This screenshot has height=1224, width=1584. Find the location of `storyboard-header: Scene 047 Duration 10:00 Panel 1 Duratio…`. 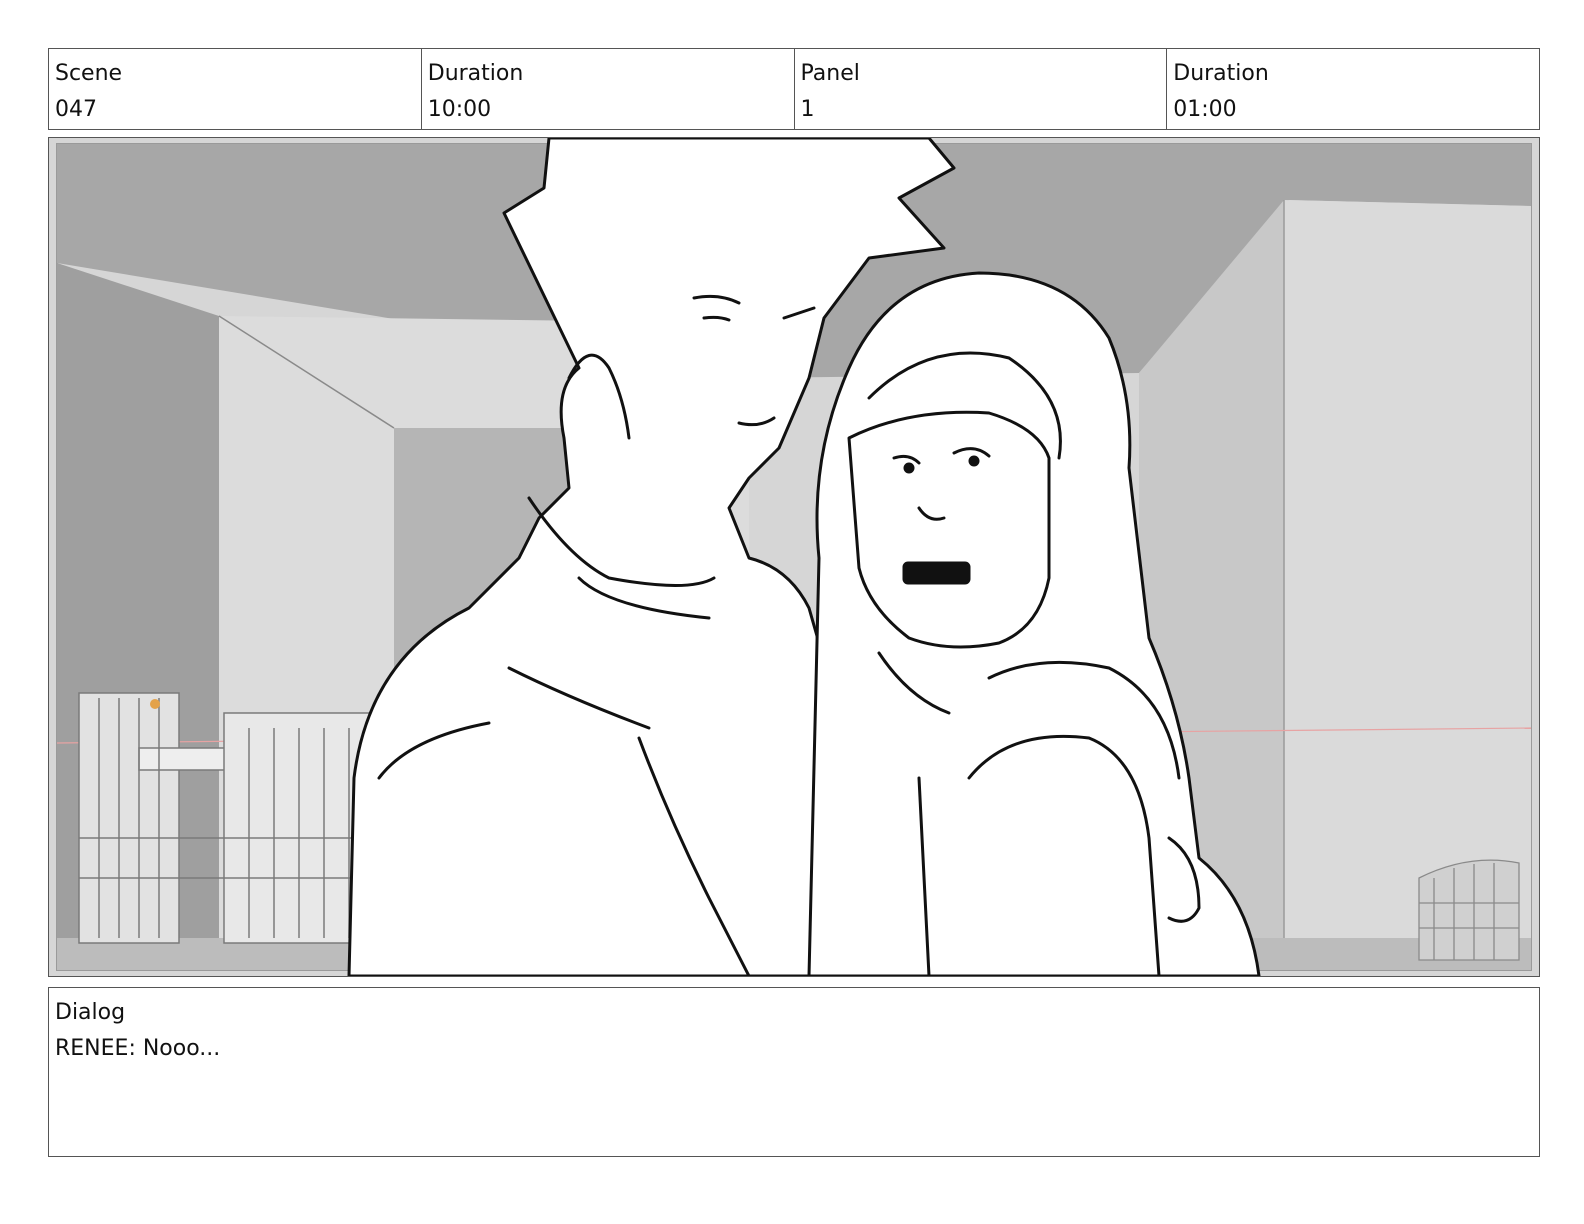

storyboard-header: Scene 047 Duration 10:00 Panel 1 Duratio… is located at coordinates (794, 89).